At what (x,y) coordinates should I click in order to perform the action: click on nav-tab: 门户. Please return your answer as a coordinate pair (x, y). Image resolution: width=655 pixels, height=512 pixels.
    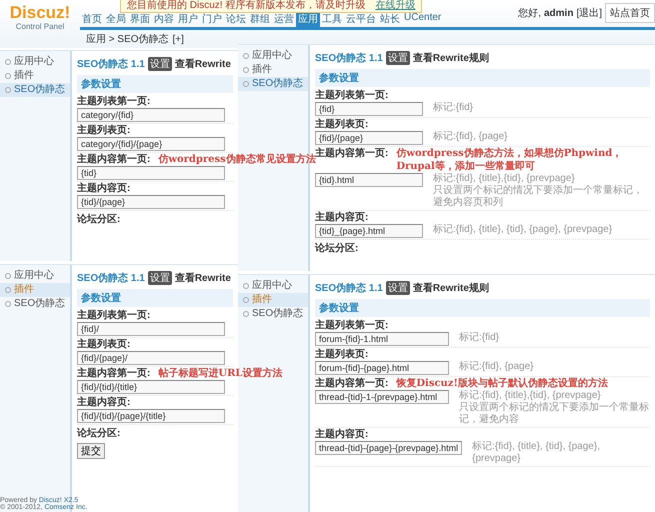
    Looking at the image, I should click on (212, 19).